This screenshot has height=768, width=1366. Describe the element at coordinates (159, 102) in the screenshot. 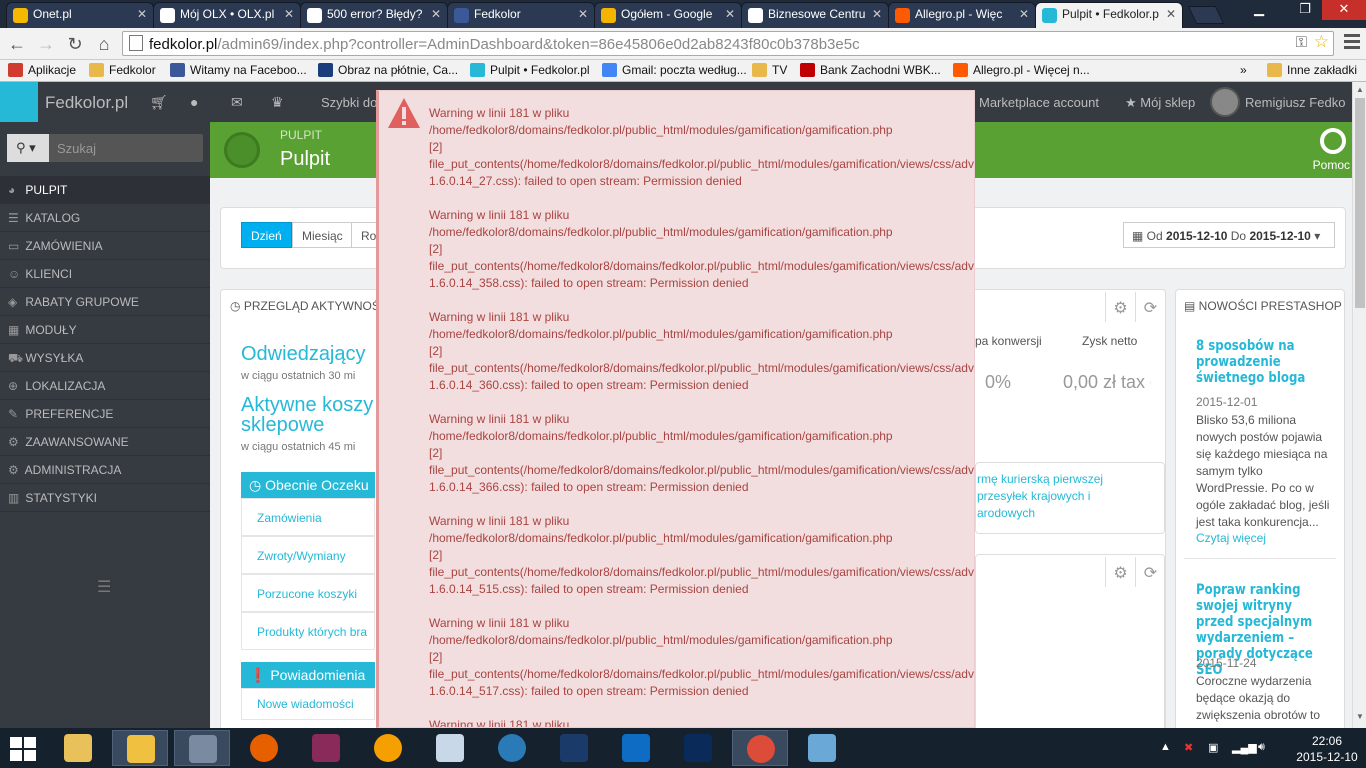

I see `cart-icon: 🛒︎` at that location.